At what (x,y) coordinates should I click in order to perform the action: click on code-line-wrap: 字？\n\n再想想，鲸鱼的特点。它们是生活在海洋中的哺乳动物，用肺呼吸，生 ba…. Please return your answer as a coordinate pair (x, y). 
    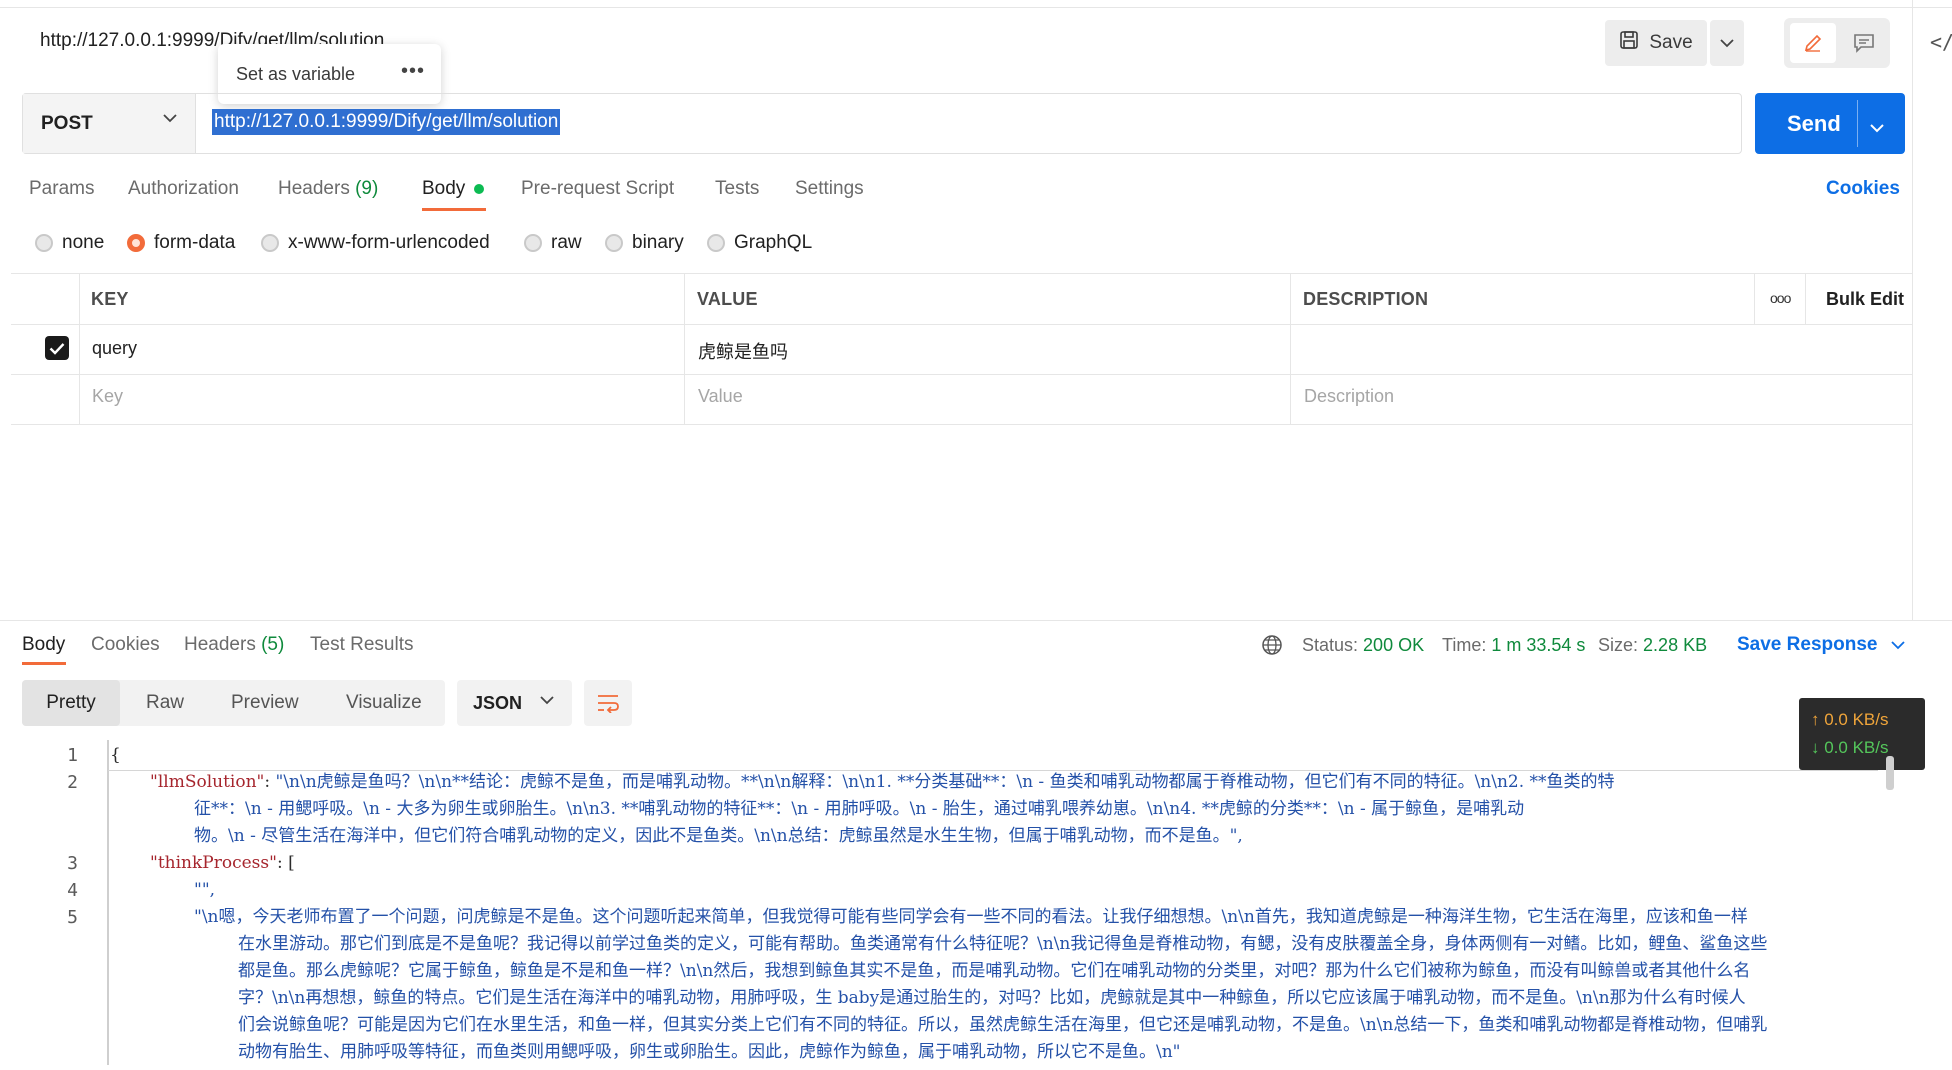
    Looking at the image, I should click on (992, 998).